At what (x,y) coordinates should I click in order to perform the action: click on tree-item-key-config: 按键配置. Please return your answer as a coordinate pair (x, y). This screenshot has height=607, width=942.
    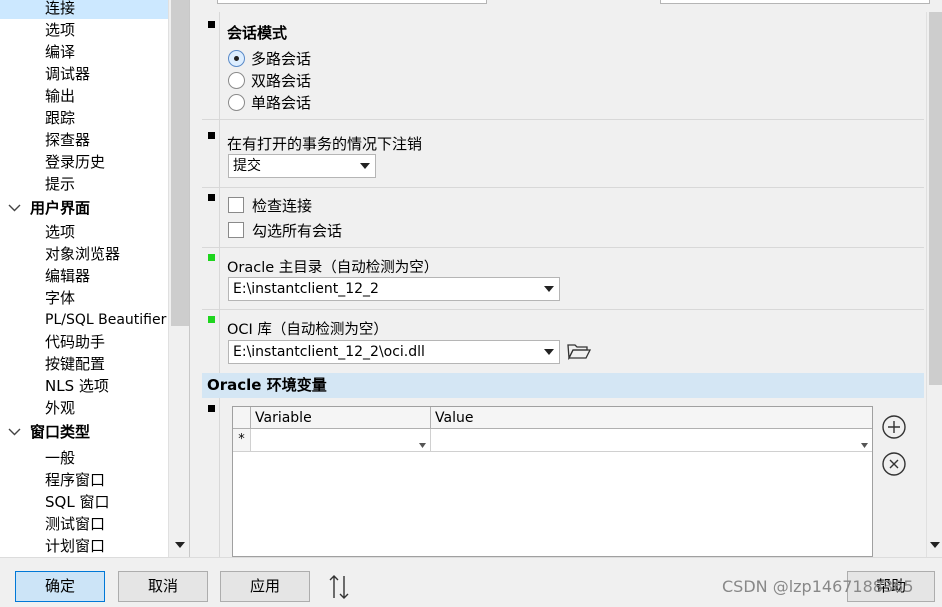
    Looking at the image, I should click on (75, 364).